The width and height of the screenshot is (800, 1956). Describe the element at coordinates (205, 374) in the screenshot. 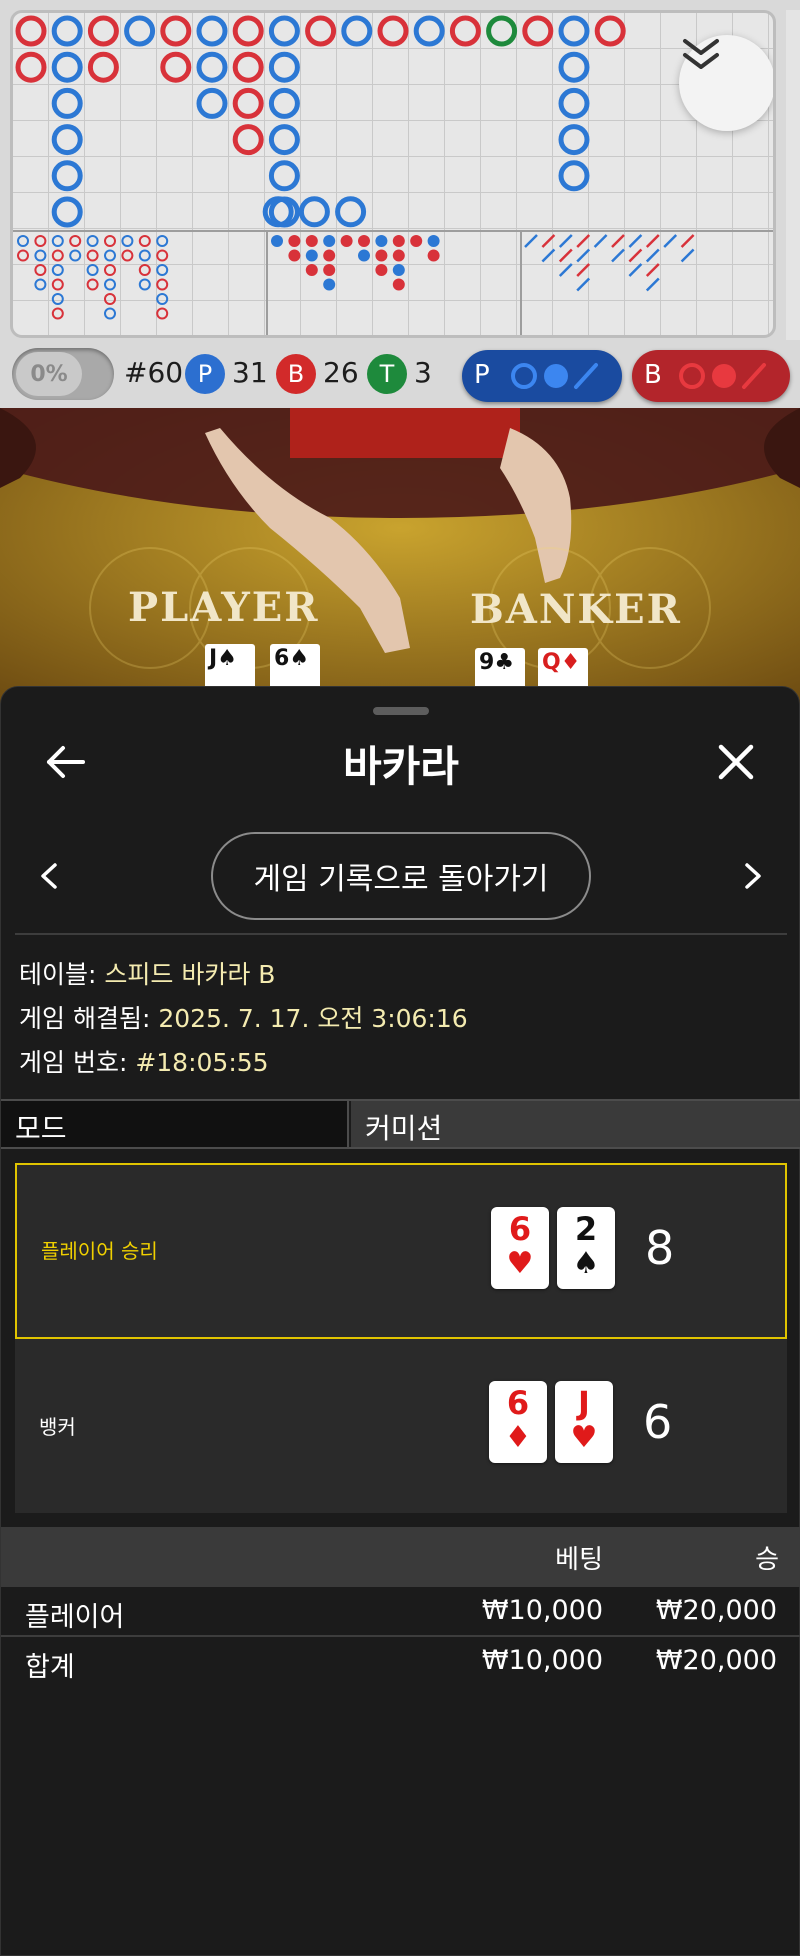

I see `player-badge: P` at that location.